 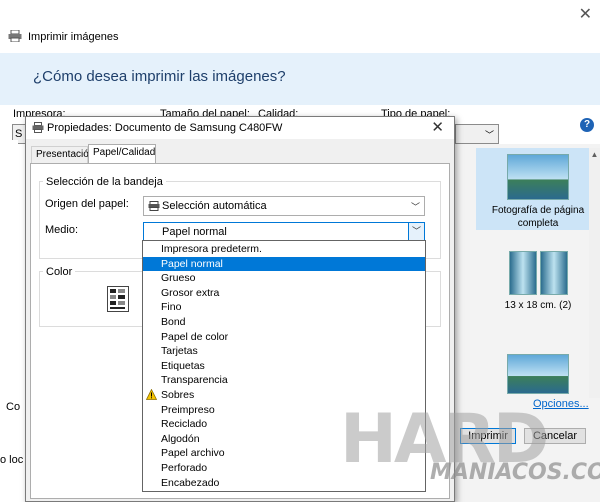 What do you see at coordinates (180, 438) in the screenshot?
I see `dropdown-item-label: Algodón` at bounding box center [180, 438].